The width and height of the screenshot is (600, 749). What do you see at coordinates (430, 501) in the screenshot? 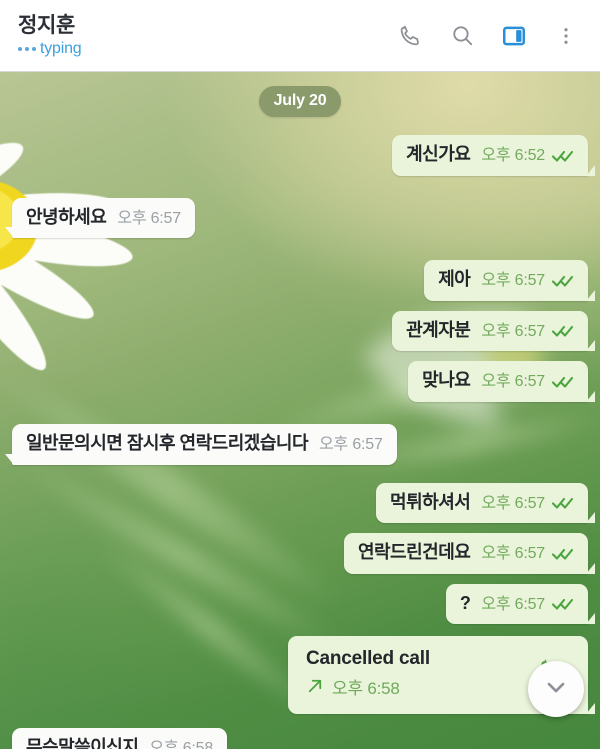
I see `message-text: 먹튀하셔서` at bounding box center [430, 501].